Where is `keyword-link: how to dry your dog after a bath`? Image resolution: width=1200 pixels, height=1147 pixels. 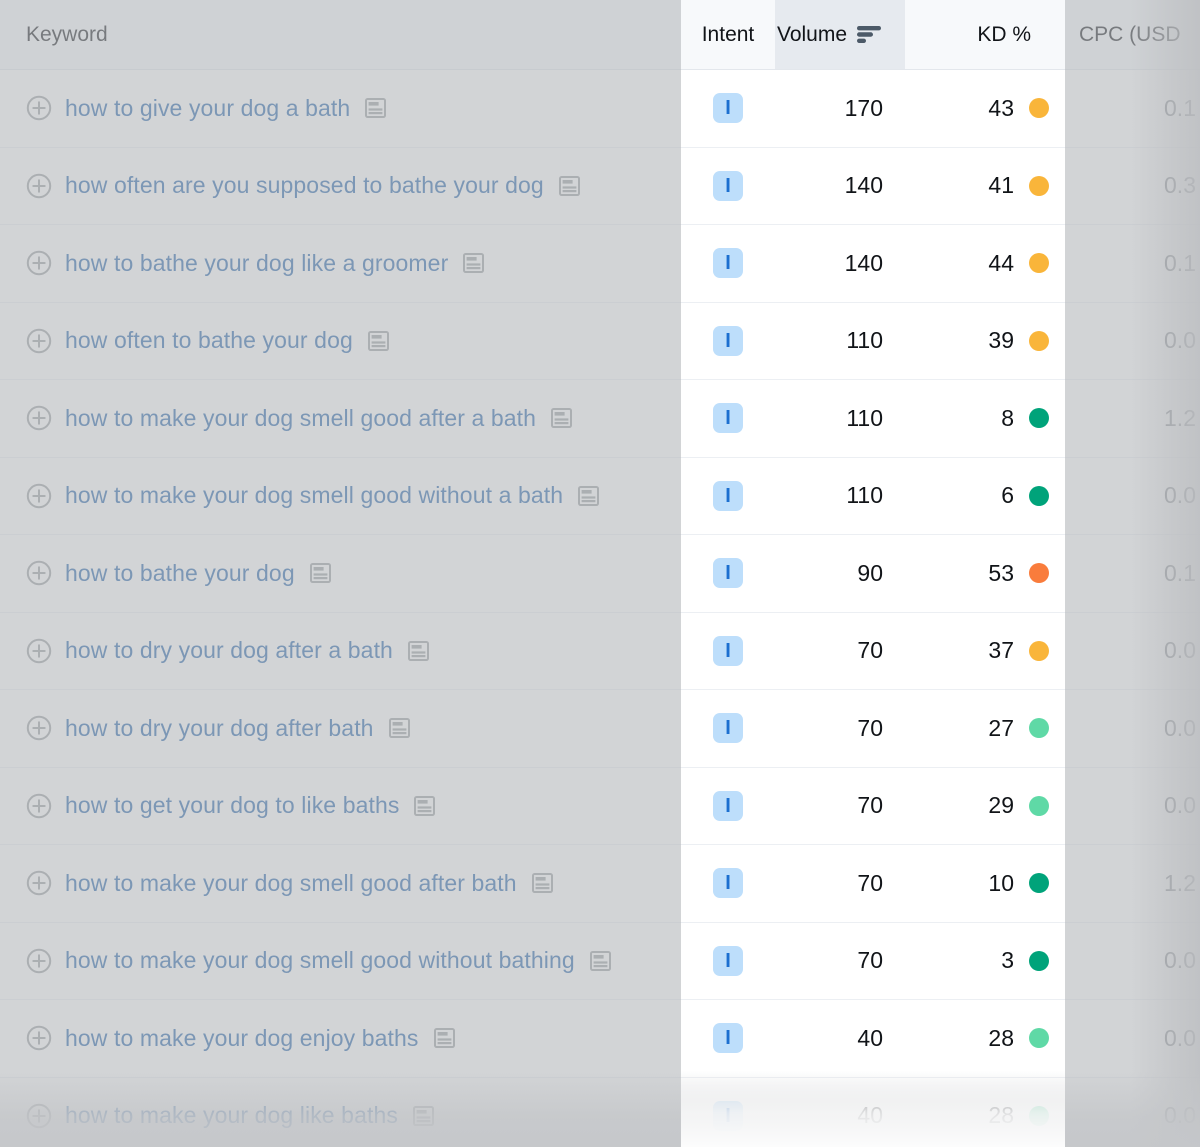 keyword-link: how to dry your dog after a bath is located at coordinates (229, 650).